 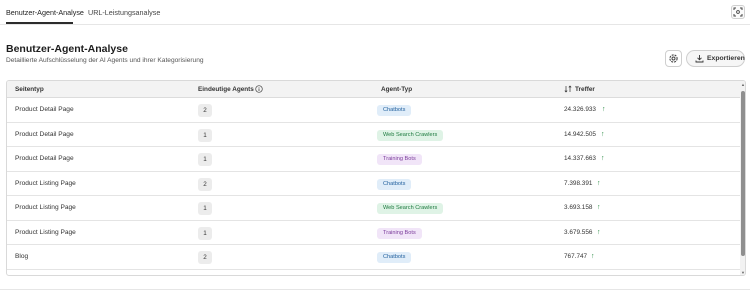 What do you see at coordinates (396, 89) in the screenshot?
I see `column-header-agent-type: Agent-Typ` at bounding box center [396, 89].